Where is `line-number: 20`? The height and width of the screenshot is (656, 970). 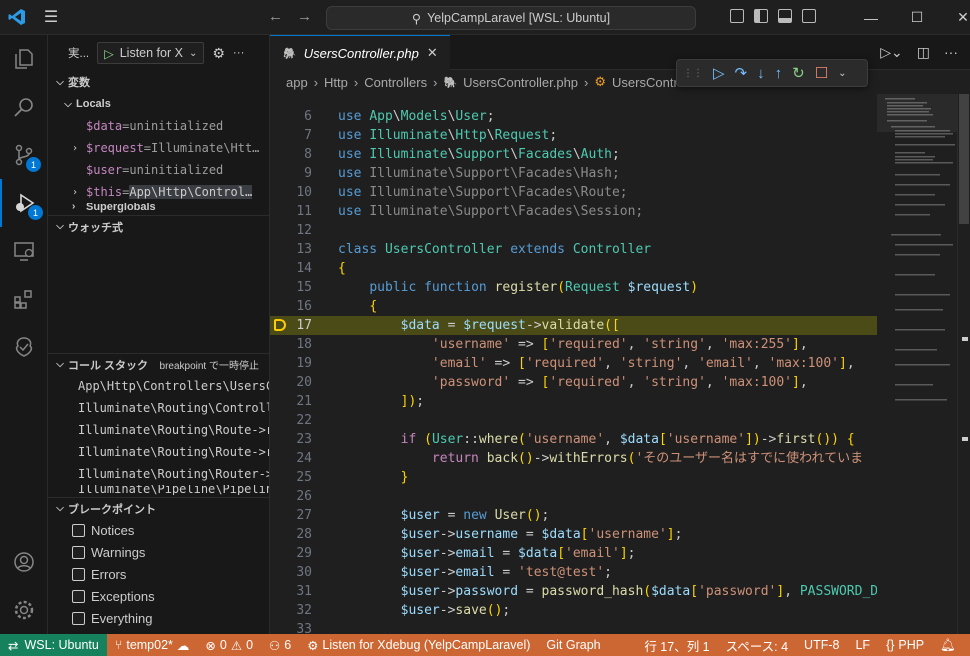 line-number: 20 is located at coordinates (291, 382).